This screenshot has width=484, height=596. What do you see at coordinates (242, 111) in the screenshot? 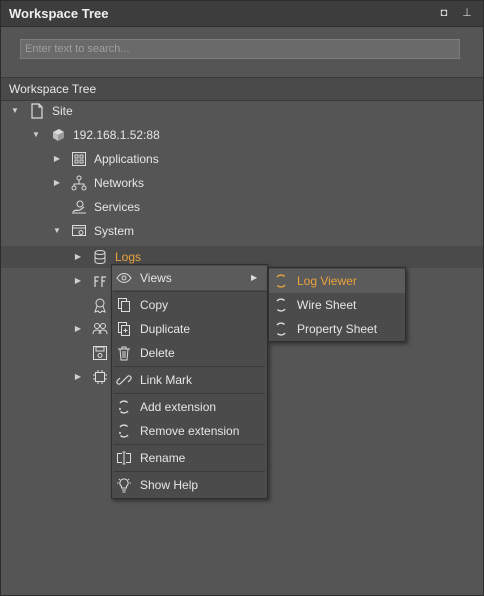
I see `tree-node-site: ▼ Site` at bounding box center [242, 111].